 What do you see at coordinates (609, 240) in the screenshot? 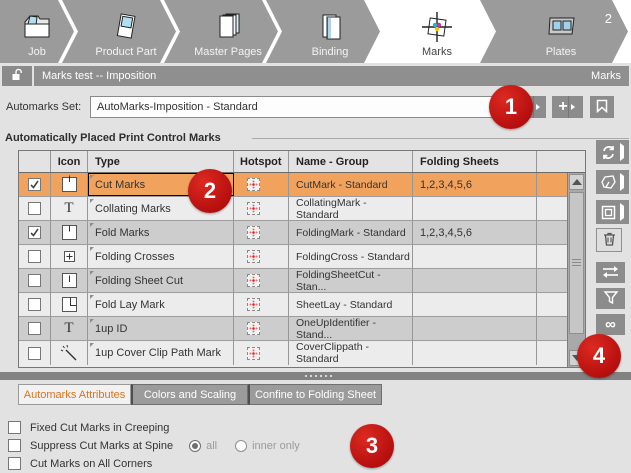
I see `delete-mark-button` at bounding box center [609, 240].